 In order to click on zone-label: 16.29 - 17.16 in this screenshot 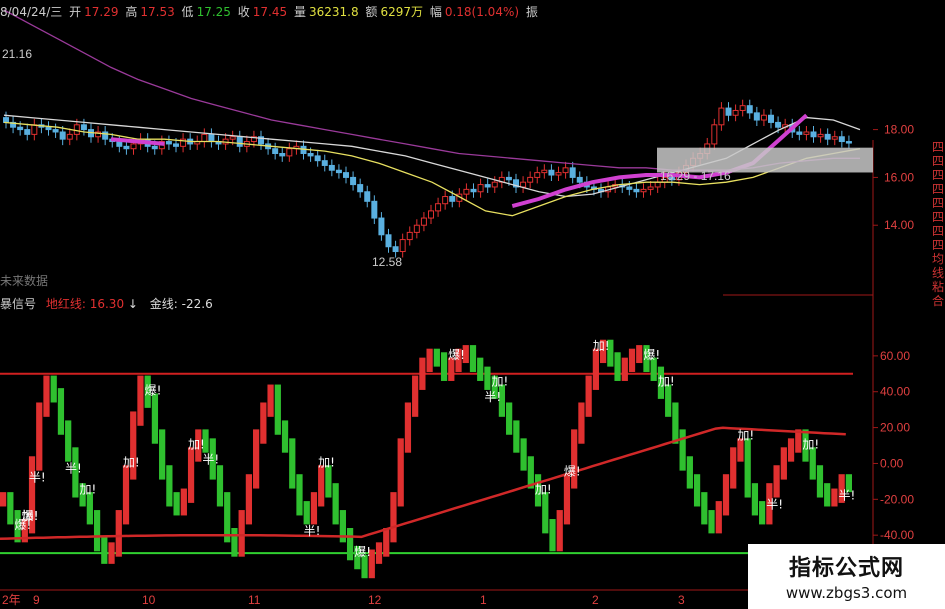, I will do `click(695, 176)`.